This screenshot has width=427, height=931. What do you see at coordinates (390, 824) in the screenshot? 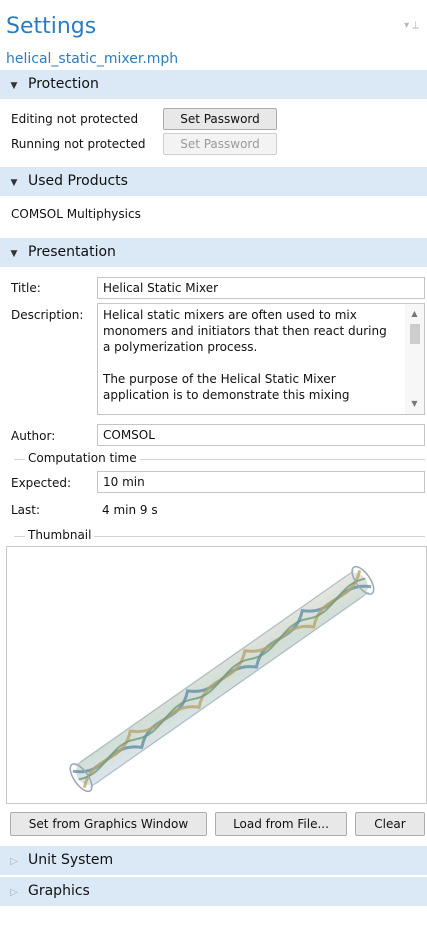
I see `clear-thumbnail-button: Clear` at bounding box center [390, 824].